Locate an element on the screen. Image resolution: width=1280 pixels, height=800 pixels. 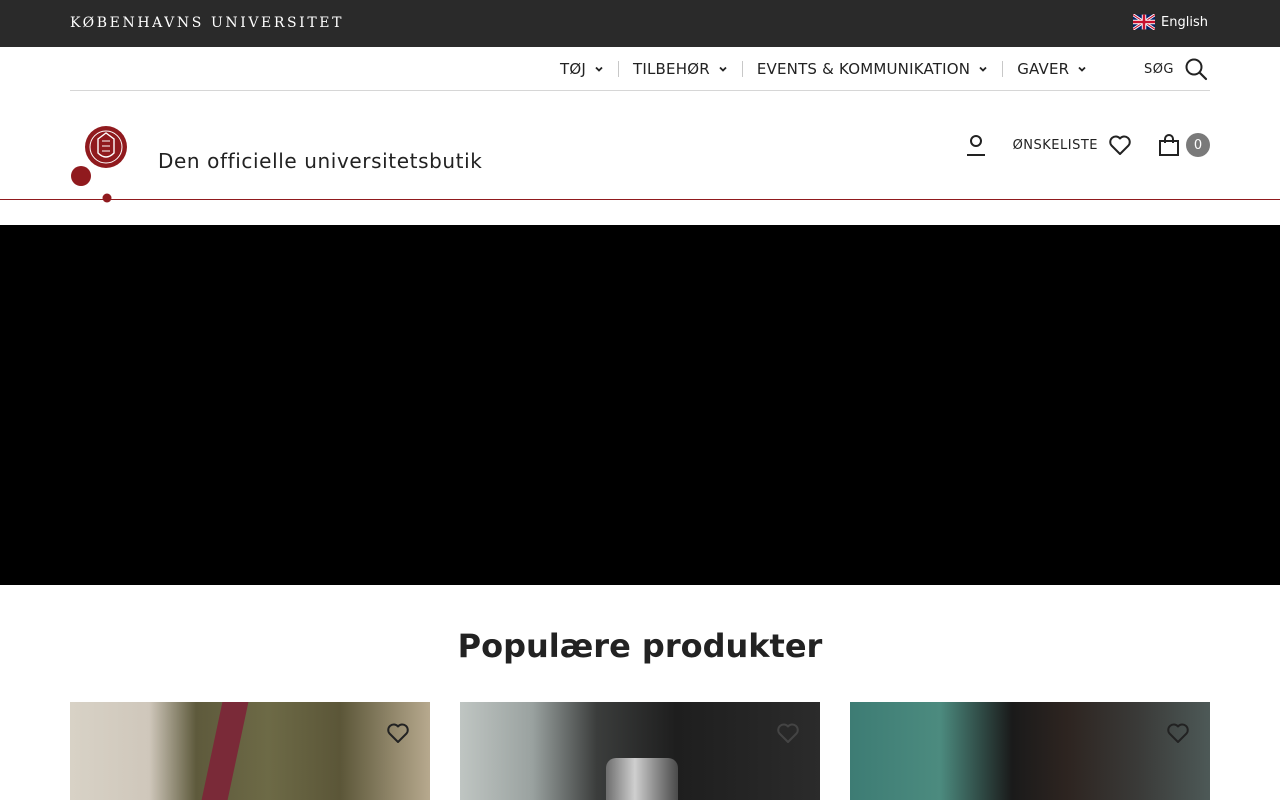
search-label: SØG is located at coordinates (1158, 69).